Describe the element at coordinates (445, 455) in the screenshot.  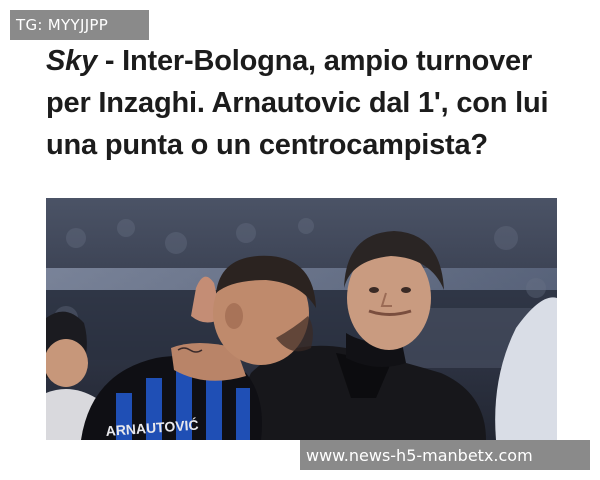
I see `watermark: www.news-h5-manbetx.com` at that location.